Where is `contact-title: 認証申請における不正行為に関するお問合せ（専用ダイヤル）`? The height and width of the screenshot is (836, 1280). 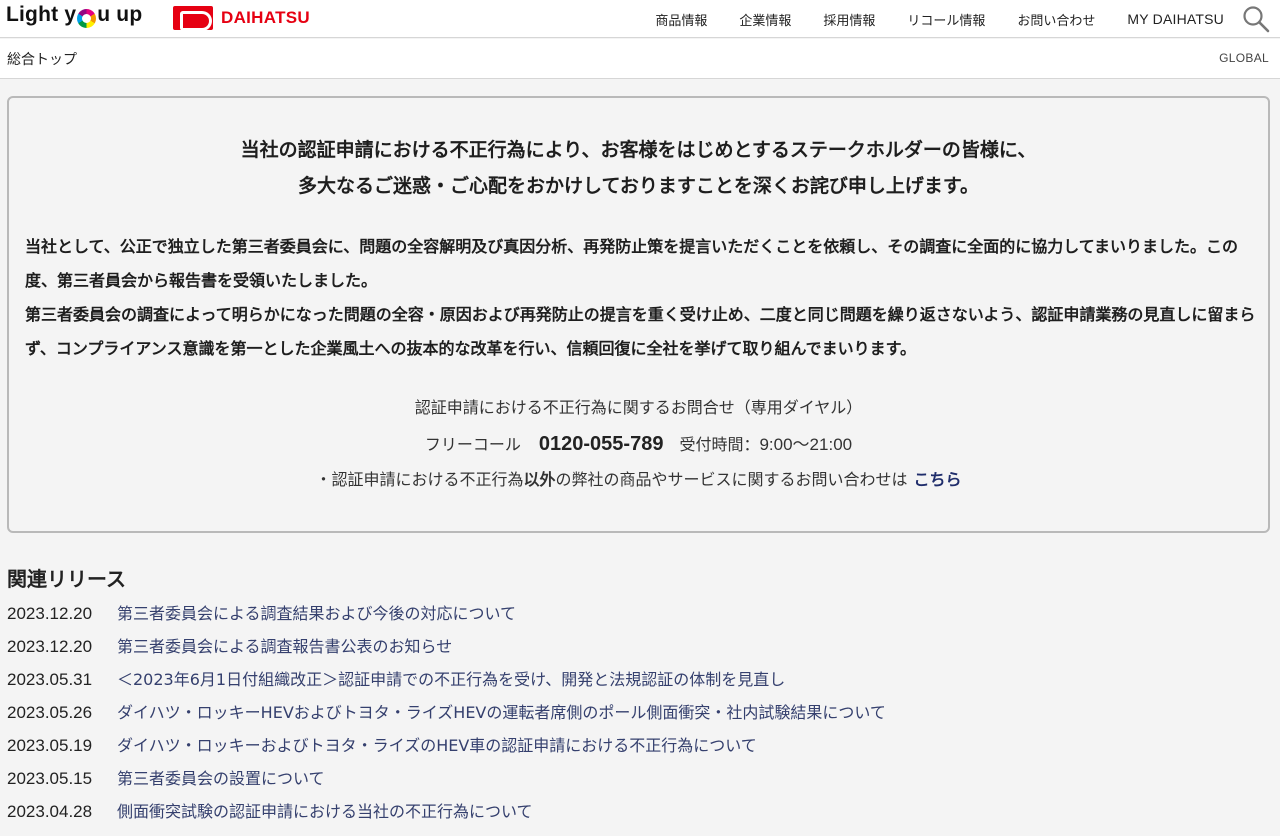
contact-title: 認証申請における不正行為に関するお問合せ（専用ダイヤル） is located at coordinates (638, 407).